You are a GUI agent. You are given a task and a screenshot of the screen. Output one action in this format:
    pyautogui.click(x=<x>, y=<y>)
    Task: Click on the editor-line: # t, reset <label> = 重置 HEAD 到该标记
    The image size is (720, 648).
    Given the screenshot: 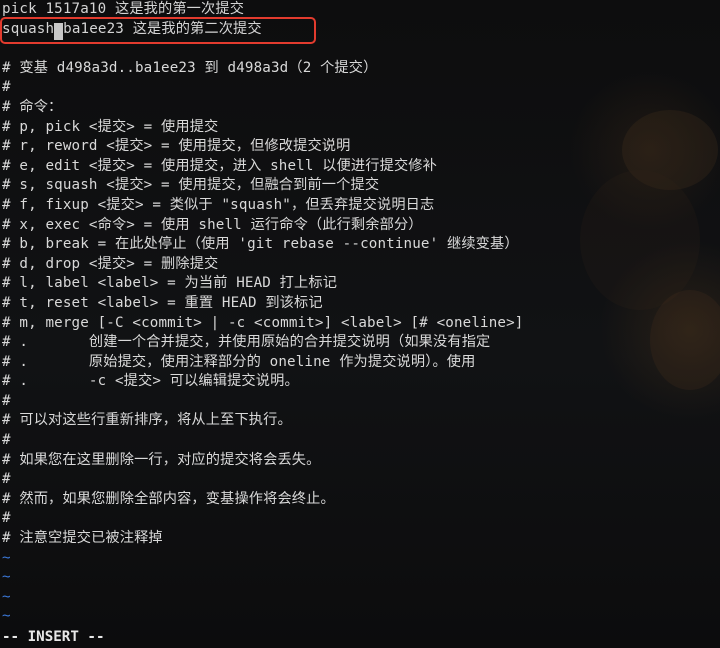 What is the action you would take?
    pyautogui.click(x=162, y=302)
    